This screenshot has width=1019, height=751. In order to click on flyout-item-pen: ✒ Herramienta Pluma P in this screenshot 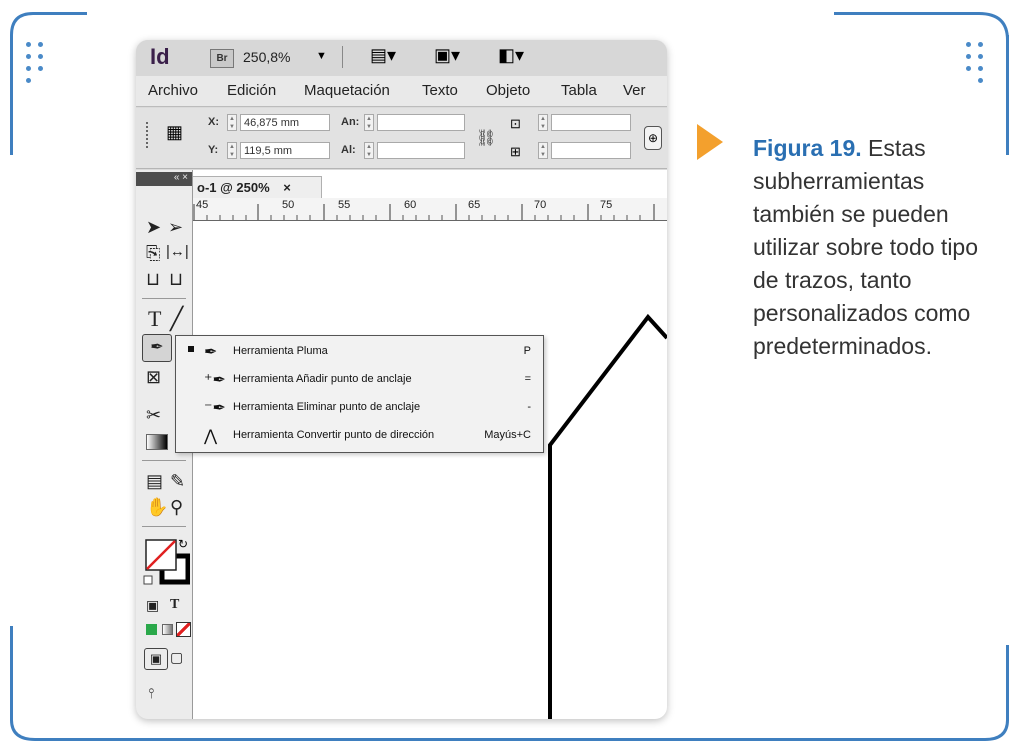, I will do `click(359, 351)`.